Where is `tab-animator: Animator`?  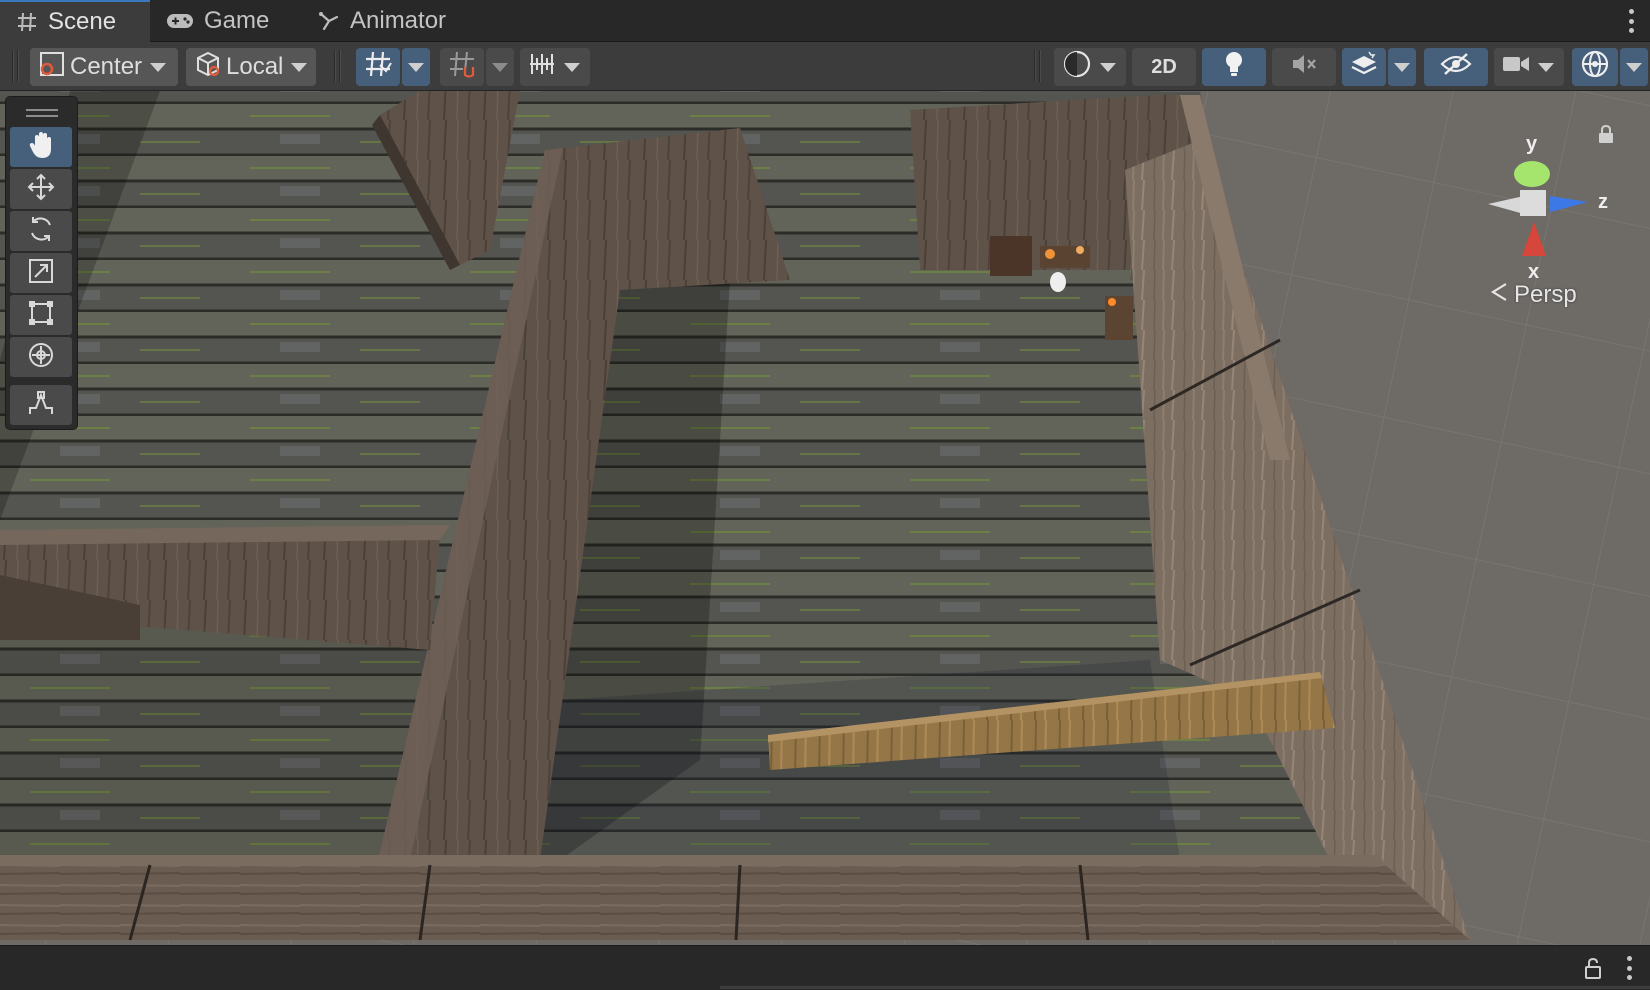
tab-animator: Animator is located at coordinates (398, 21).